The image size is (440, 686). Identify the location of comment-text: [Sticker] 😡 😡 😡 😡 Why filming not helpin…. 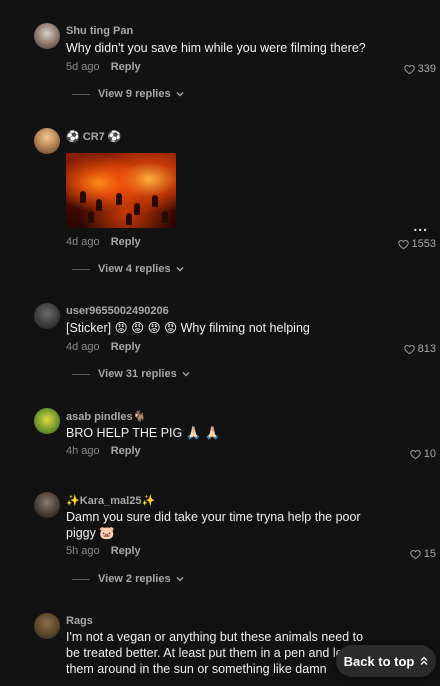
(188, 328).